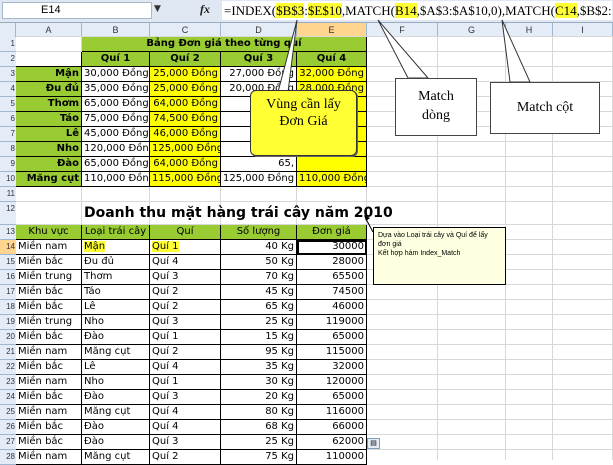 Image resolution: width=613 pixels, height=465 pixels. Describe the element at coordinates (583, 30) in the screenshot. I see `column-header: I` at that location.